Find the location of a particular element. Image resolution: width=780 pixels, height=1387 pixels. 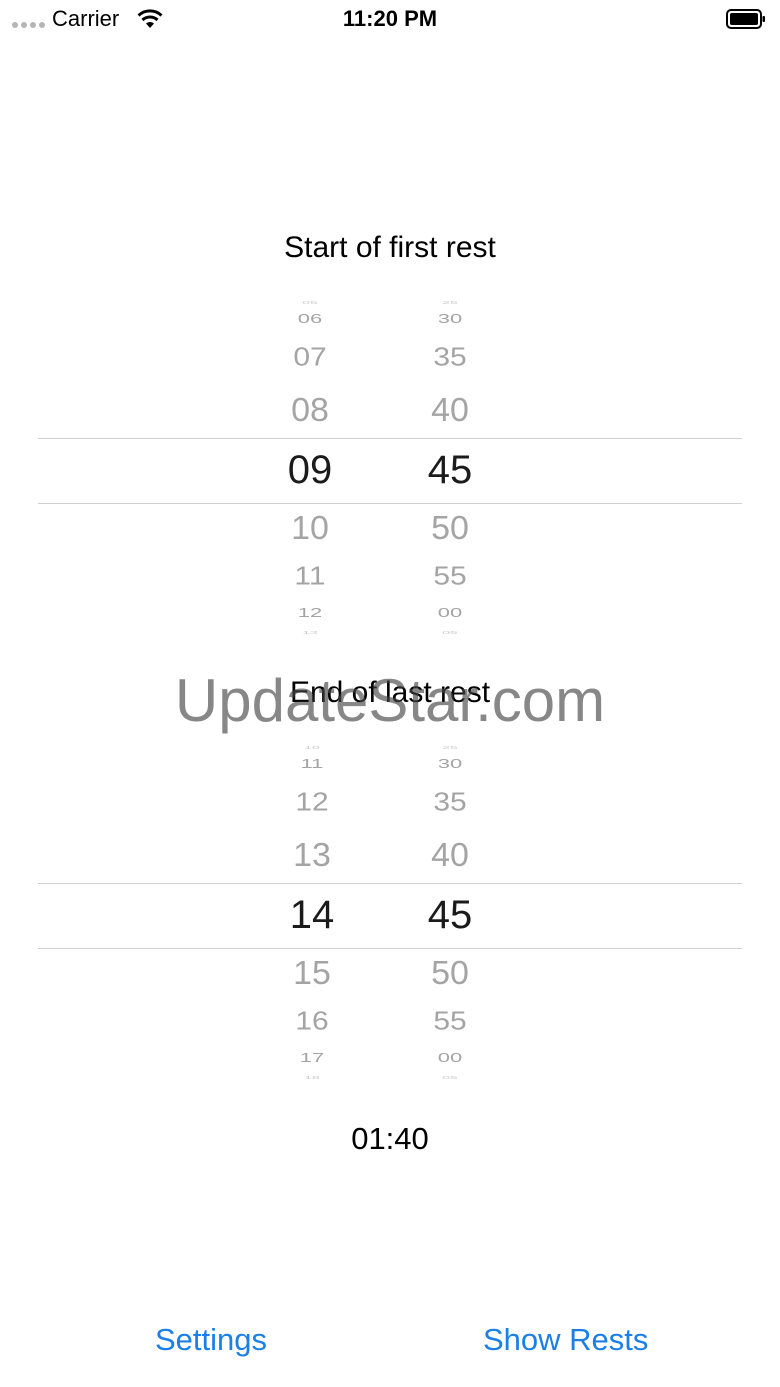

status-bar: Carrier 11:20 PM is located at coordinates (390, 20).